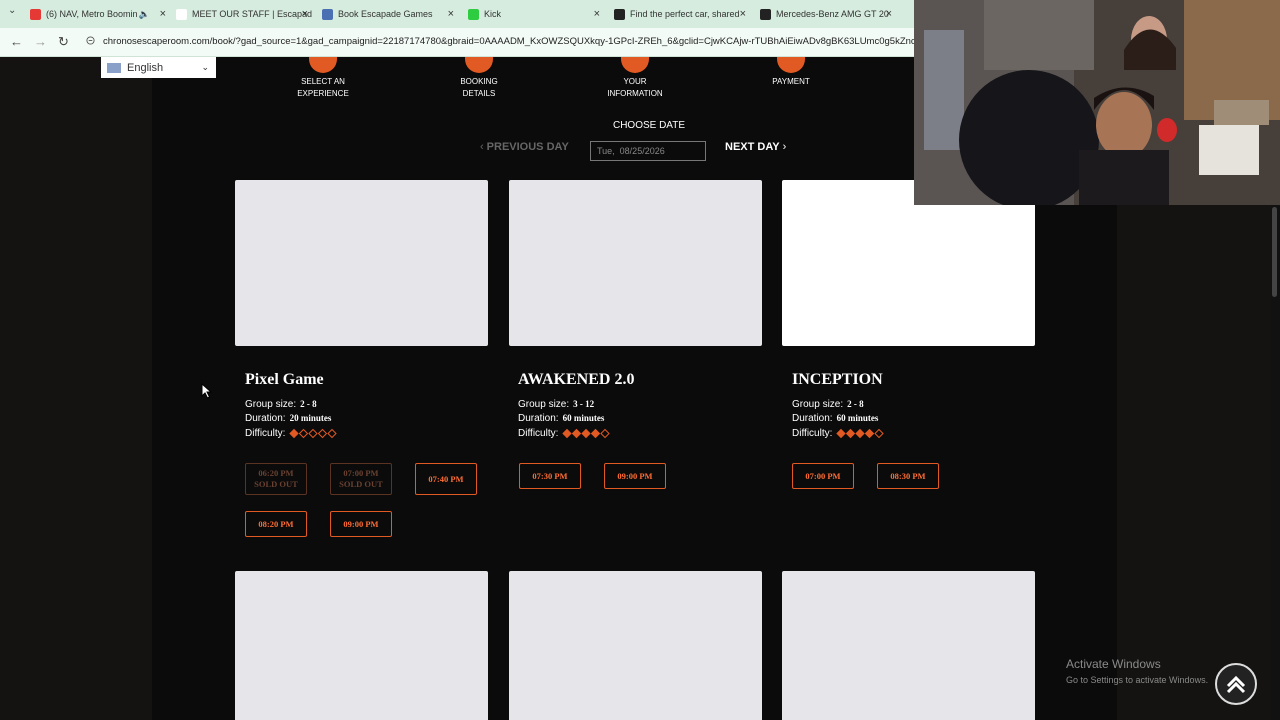  I want to click on tab-find-car: Find the perfect car, shared ×, so click(682, 14).